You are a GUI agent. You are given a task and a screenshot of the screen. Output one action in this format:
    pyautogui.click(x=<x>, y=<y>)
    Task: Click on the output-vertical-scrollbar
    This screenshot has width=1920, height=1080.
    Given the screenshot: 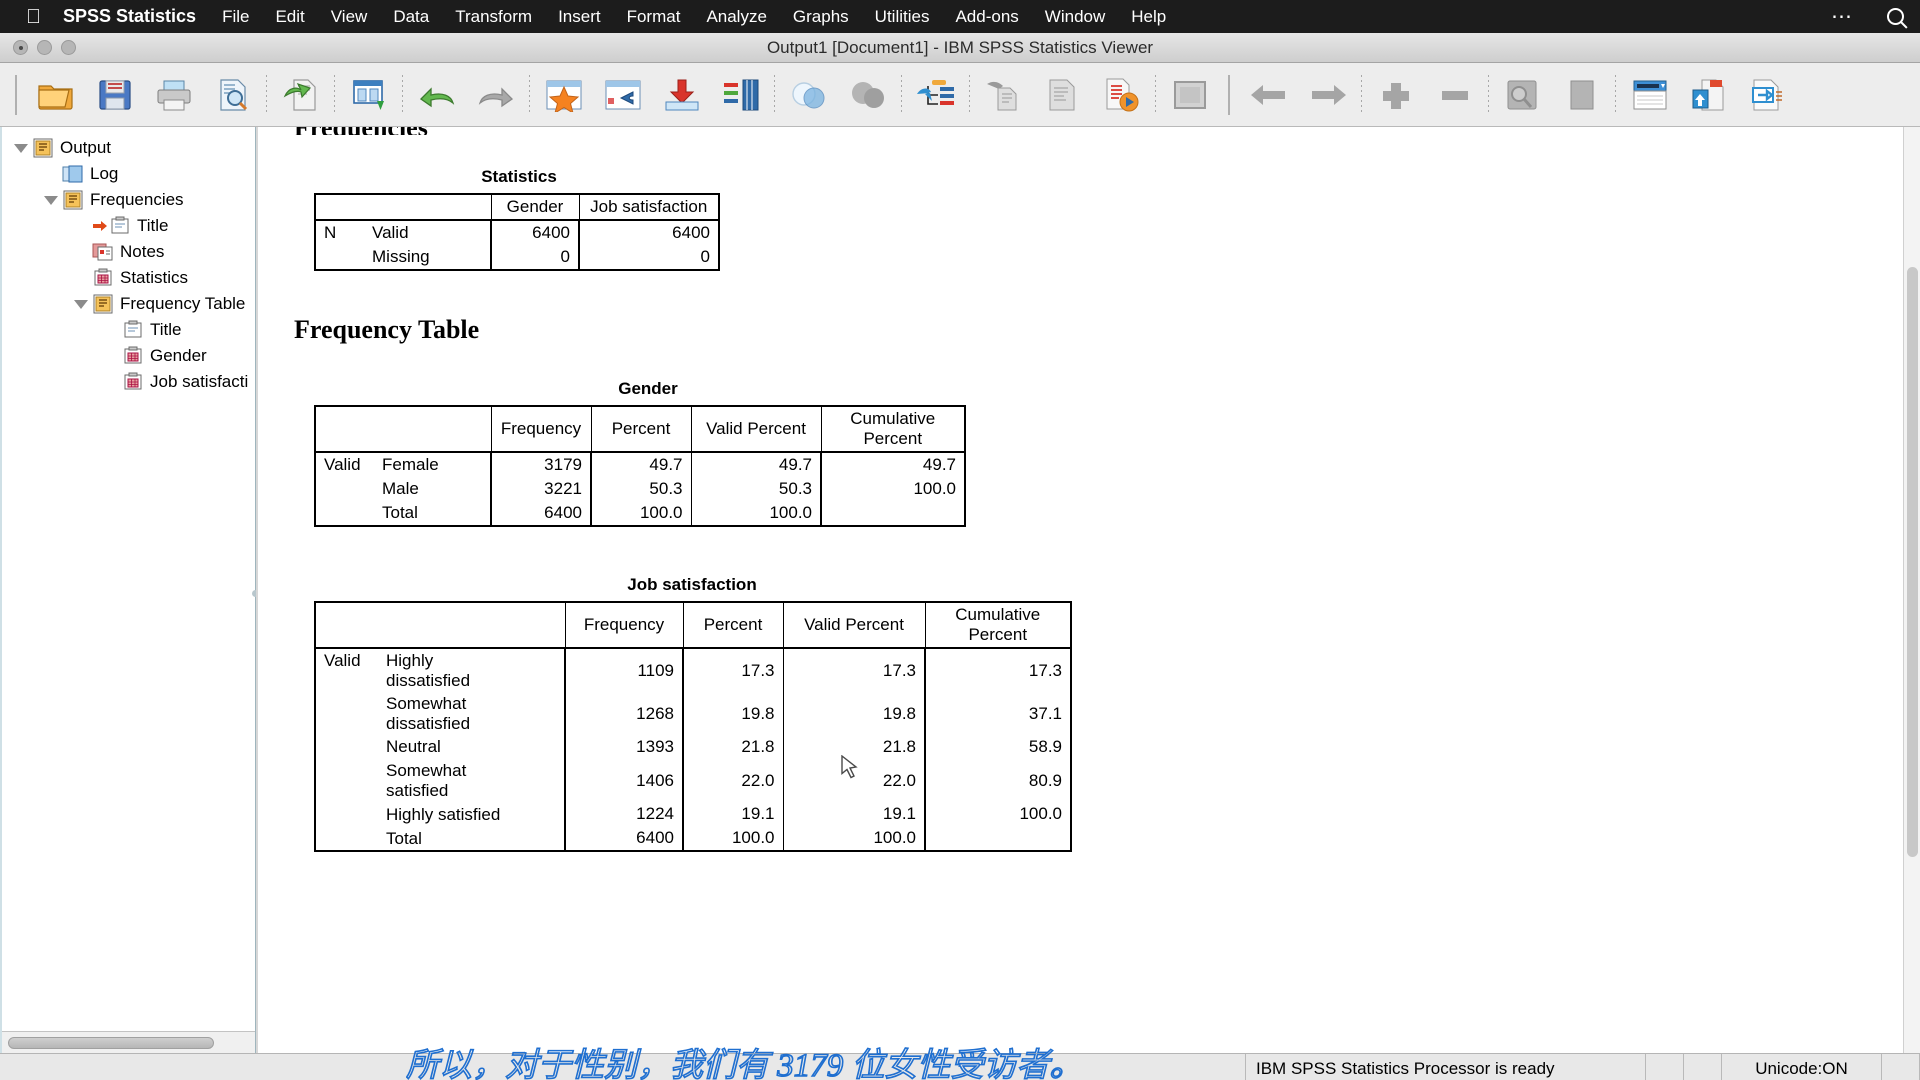 What is the action you would take?
    pyautogui.click(x=1911, y=590)
    